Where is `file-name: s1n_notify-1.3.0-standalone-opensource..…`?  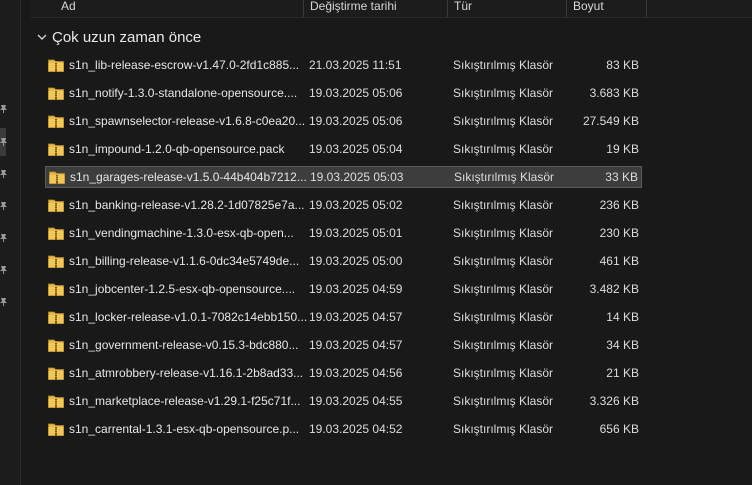 file-name: s1n_notify-1.3.0-standalone-opensource..… is located at coordinates (183, 93).